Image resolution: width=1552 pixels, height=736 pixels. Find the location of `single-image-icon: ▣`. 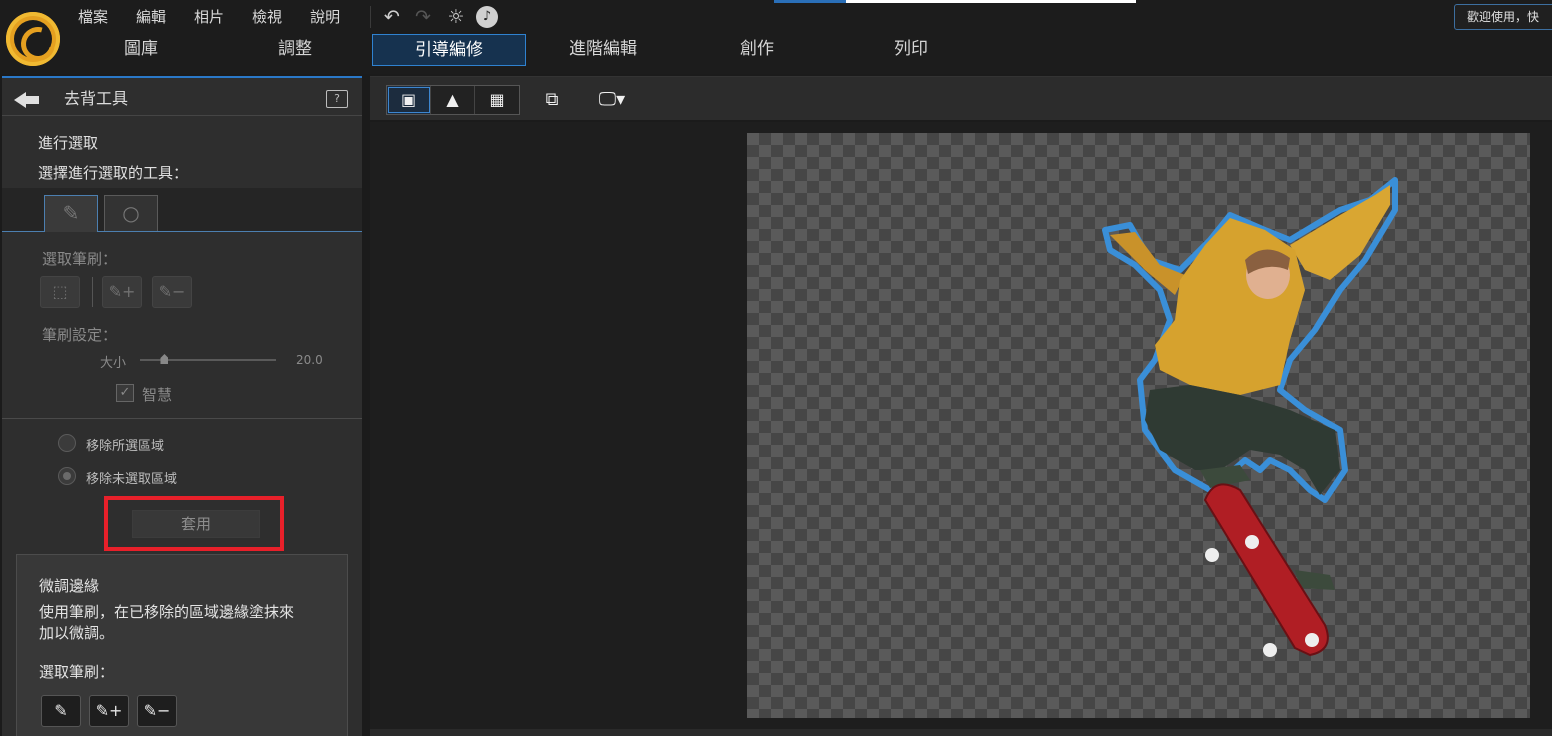

single-image-icon: ▣ is located at coordinates (408, 99).